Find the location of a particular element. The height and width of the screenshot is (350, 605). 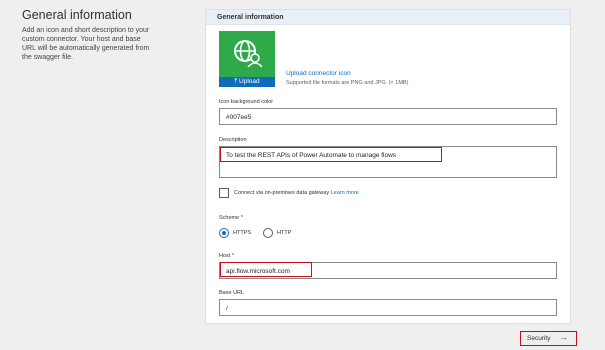

security-button: Security → is located at coordinates (548, 338).